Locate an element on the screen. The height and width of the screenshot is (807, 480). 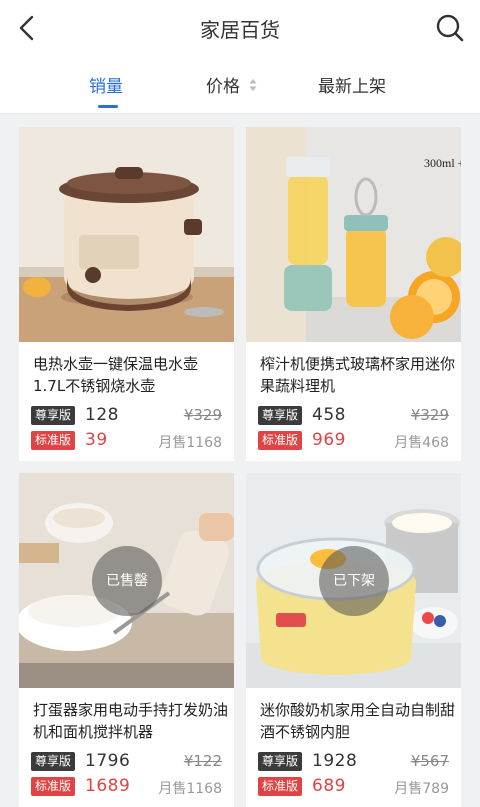
monthly-sales: 月售789 is located at coordinates (421, 789).